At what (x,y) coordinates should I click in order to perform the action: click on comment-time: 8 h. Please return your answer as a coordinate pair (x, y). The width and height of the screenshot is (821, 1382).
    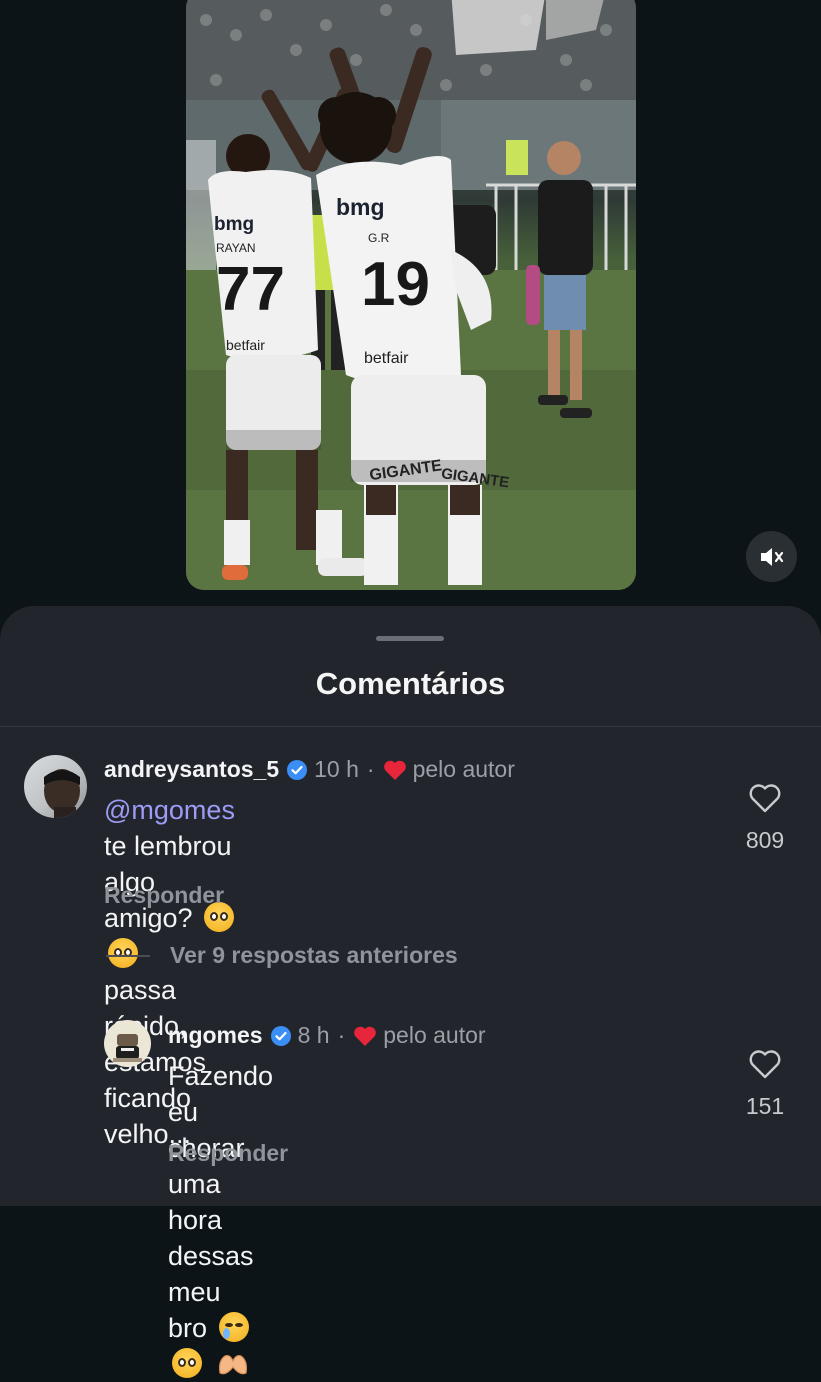
    Looking at the image, I should click on (313, 1035).